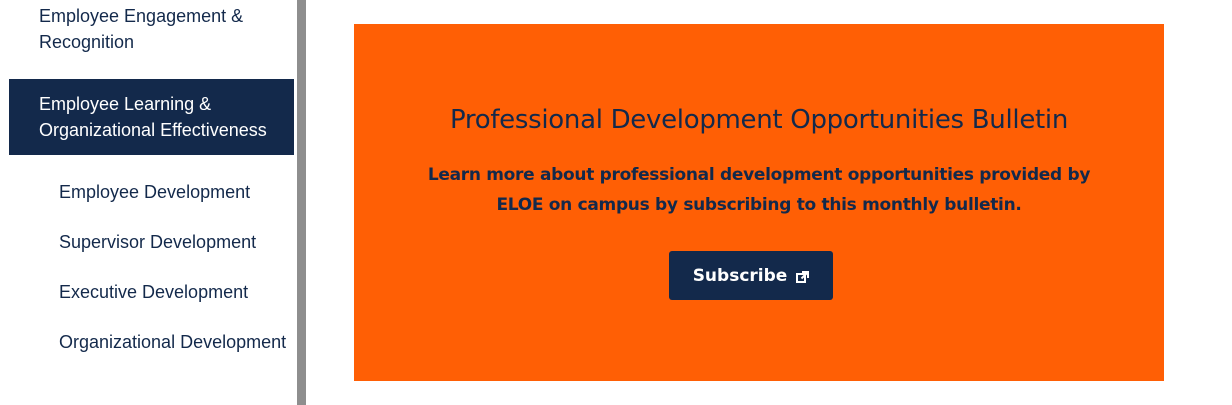  I want to click on subscribe-button-label: Subscribe, so click(740, 275).